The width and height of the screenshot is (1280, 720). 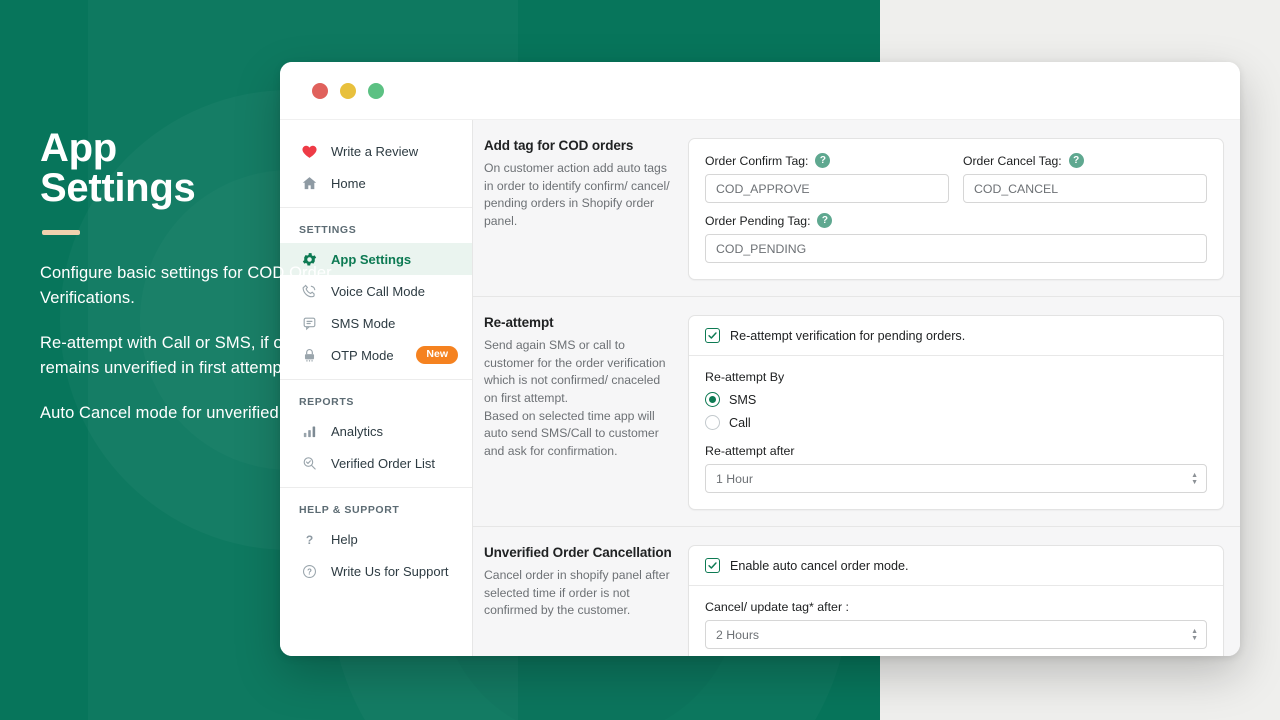 I want to click on order-pending-tag-label: Order Pending Tag:, so click(x=758, y=220).